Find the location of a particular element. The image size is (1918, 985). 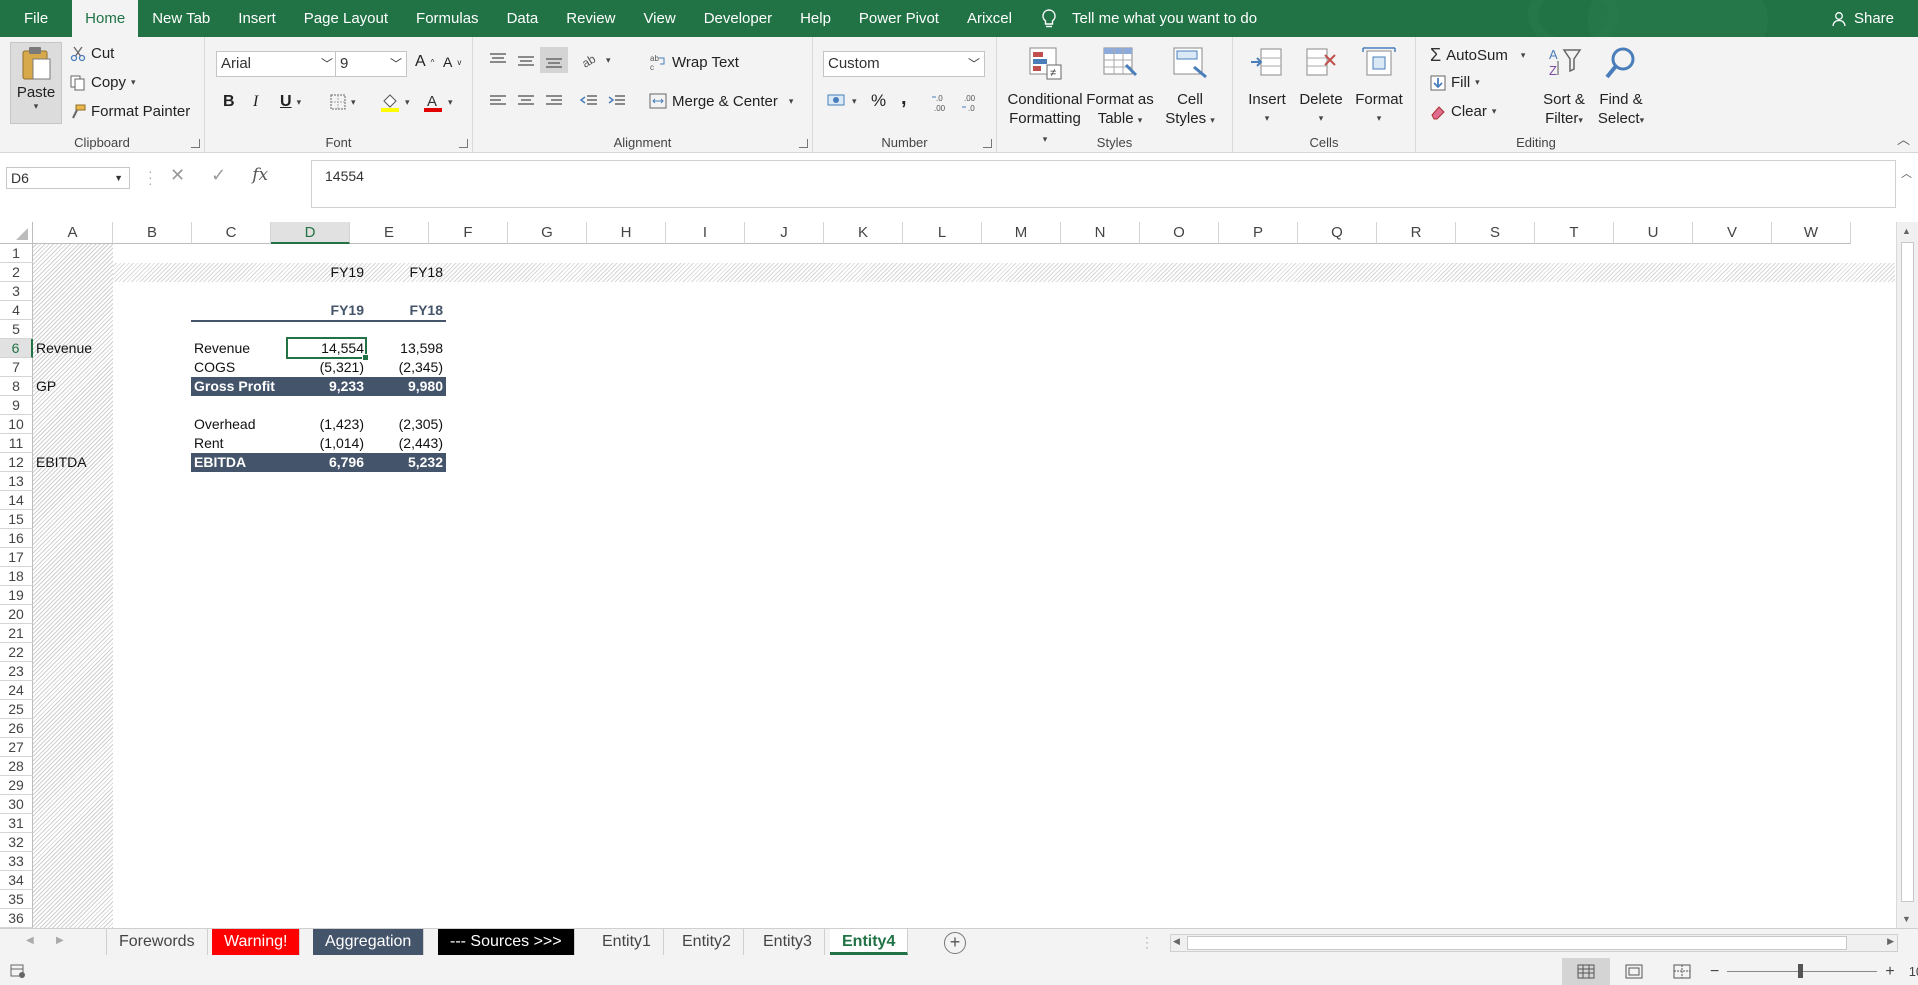

italic-button: I is located at coordinates (255, 102).